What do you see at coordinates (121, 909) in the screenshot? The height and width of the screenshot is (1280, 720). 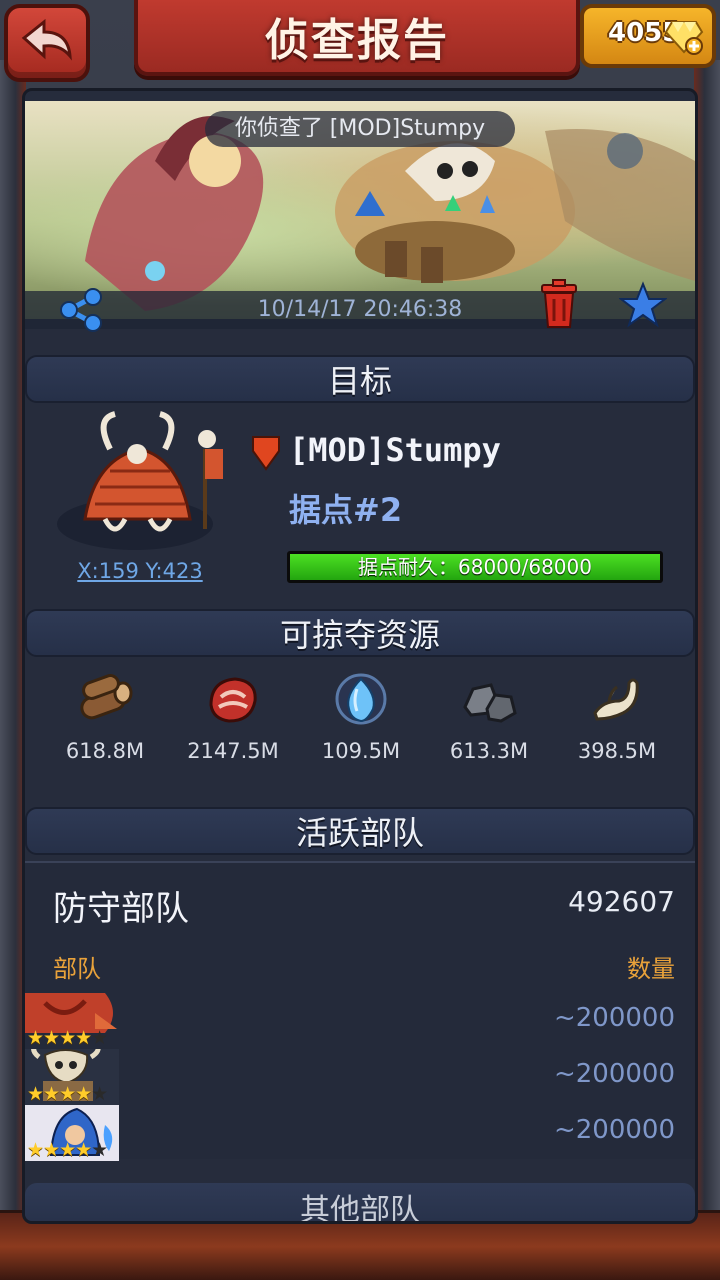 I see `defense-troops-title: 防守部队` at bounding box center [121, 909].